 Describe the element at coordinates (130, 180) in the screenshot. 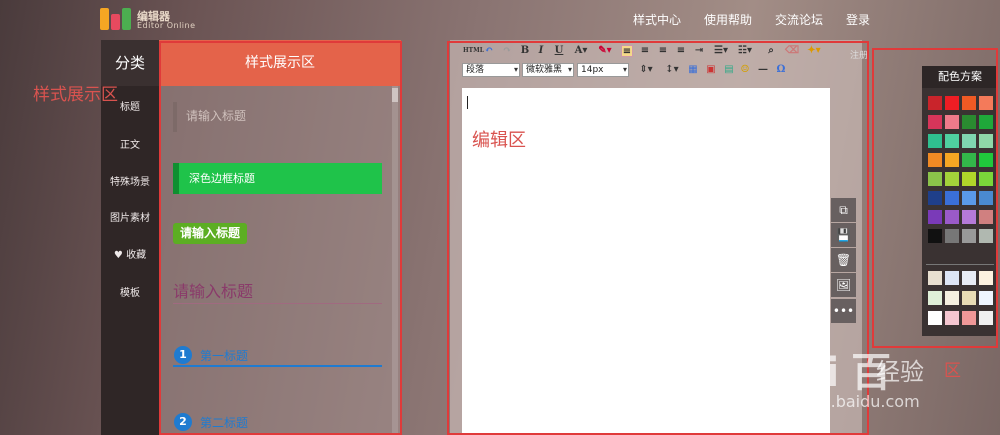

I see `category-item-special: 特殊场景` at that location.